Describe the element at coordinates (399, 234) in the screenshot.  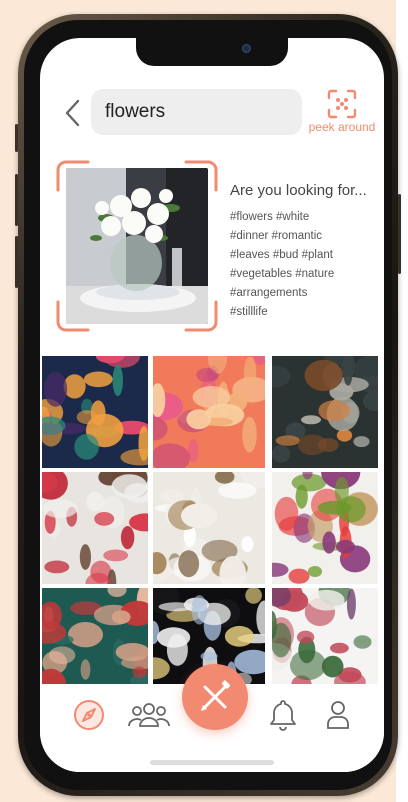
I see `power-button` at that location.